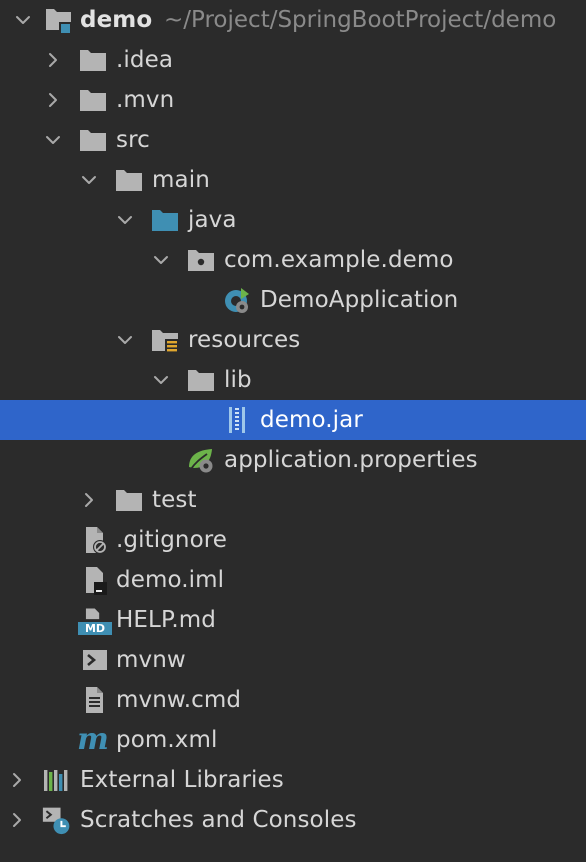 This screenshot has height=862, width=586. What do you see at coordinates (145, 60) in the screenshot?
I see `tree-label: .idea` at bounding box center [145, 60].